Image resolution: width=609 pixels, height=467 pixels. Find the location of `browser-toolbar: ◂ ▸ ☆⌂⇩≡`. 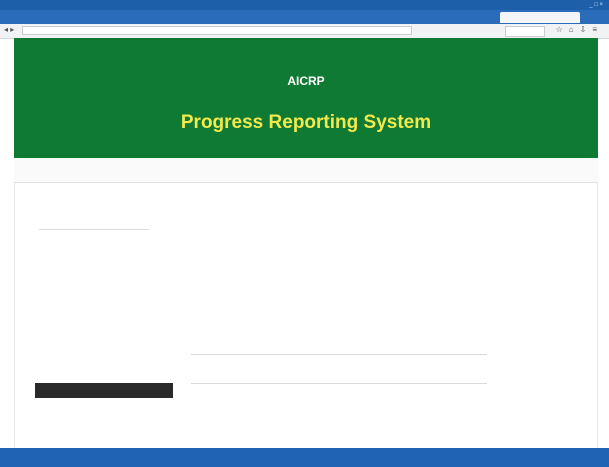

browser-toolbar: ◂ ▸ ☆⌂⇩≡ is located at coordinates (304, 31).